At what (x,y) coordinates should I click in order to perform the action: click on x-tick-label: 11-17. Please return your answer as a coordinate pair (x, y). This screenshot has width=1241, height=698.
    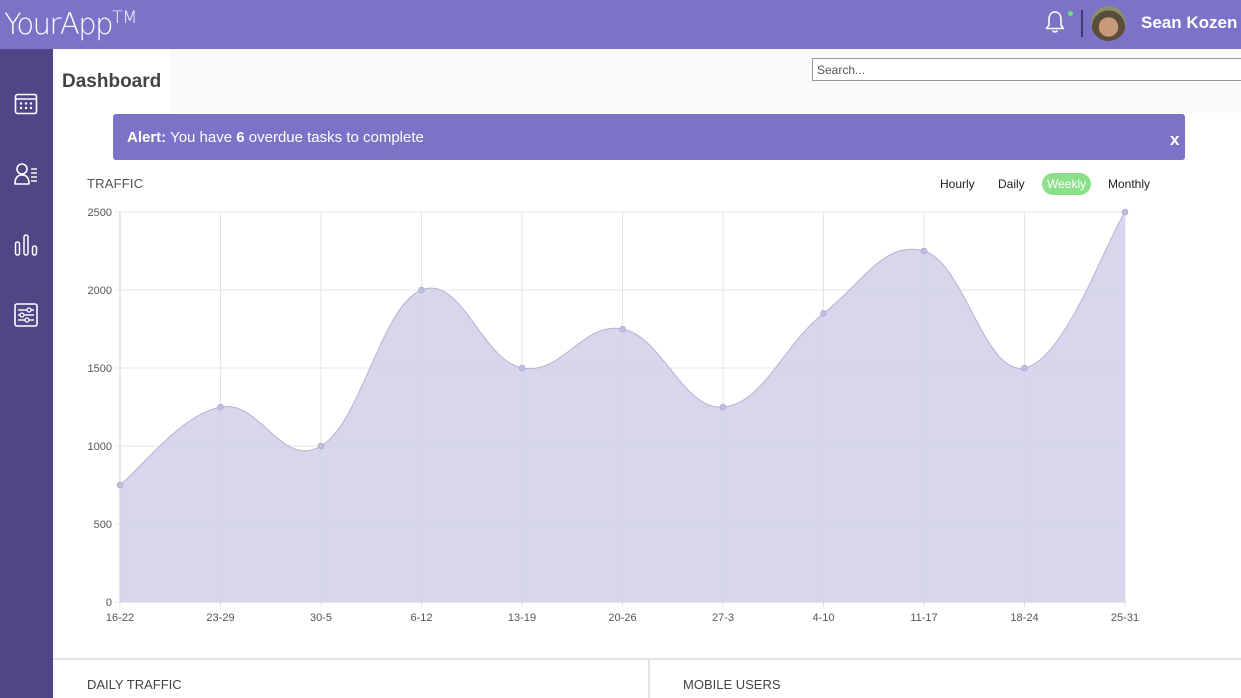
    Looking at the image, I should click on (923, 618).